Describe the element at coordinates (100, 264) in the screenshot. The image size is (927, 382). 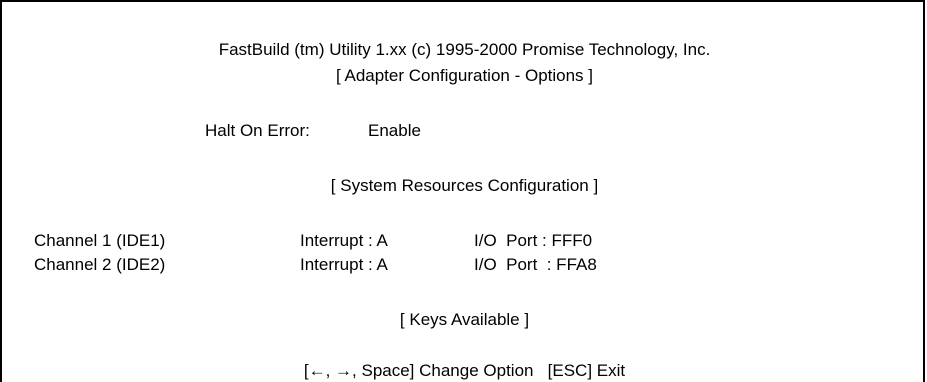
I see `channel-name: Channel 2 (IDE2)` at that location.